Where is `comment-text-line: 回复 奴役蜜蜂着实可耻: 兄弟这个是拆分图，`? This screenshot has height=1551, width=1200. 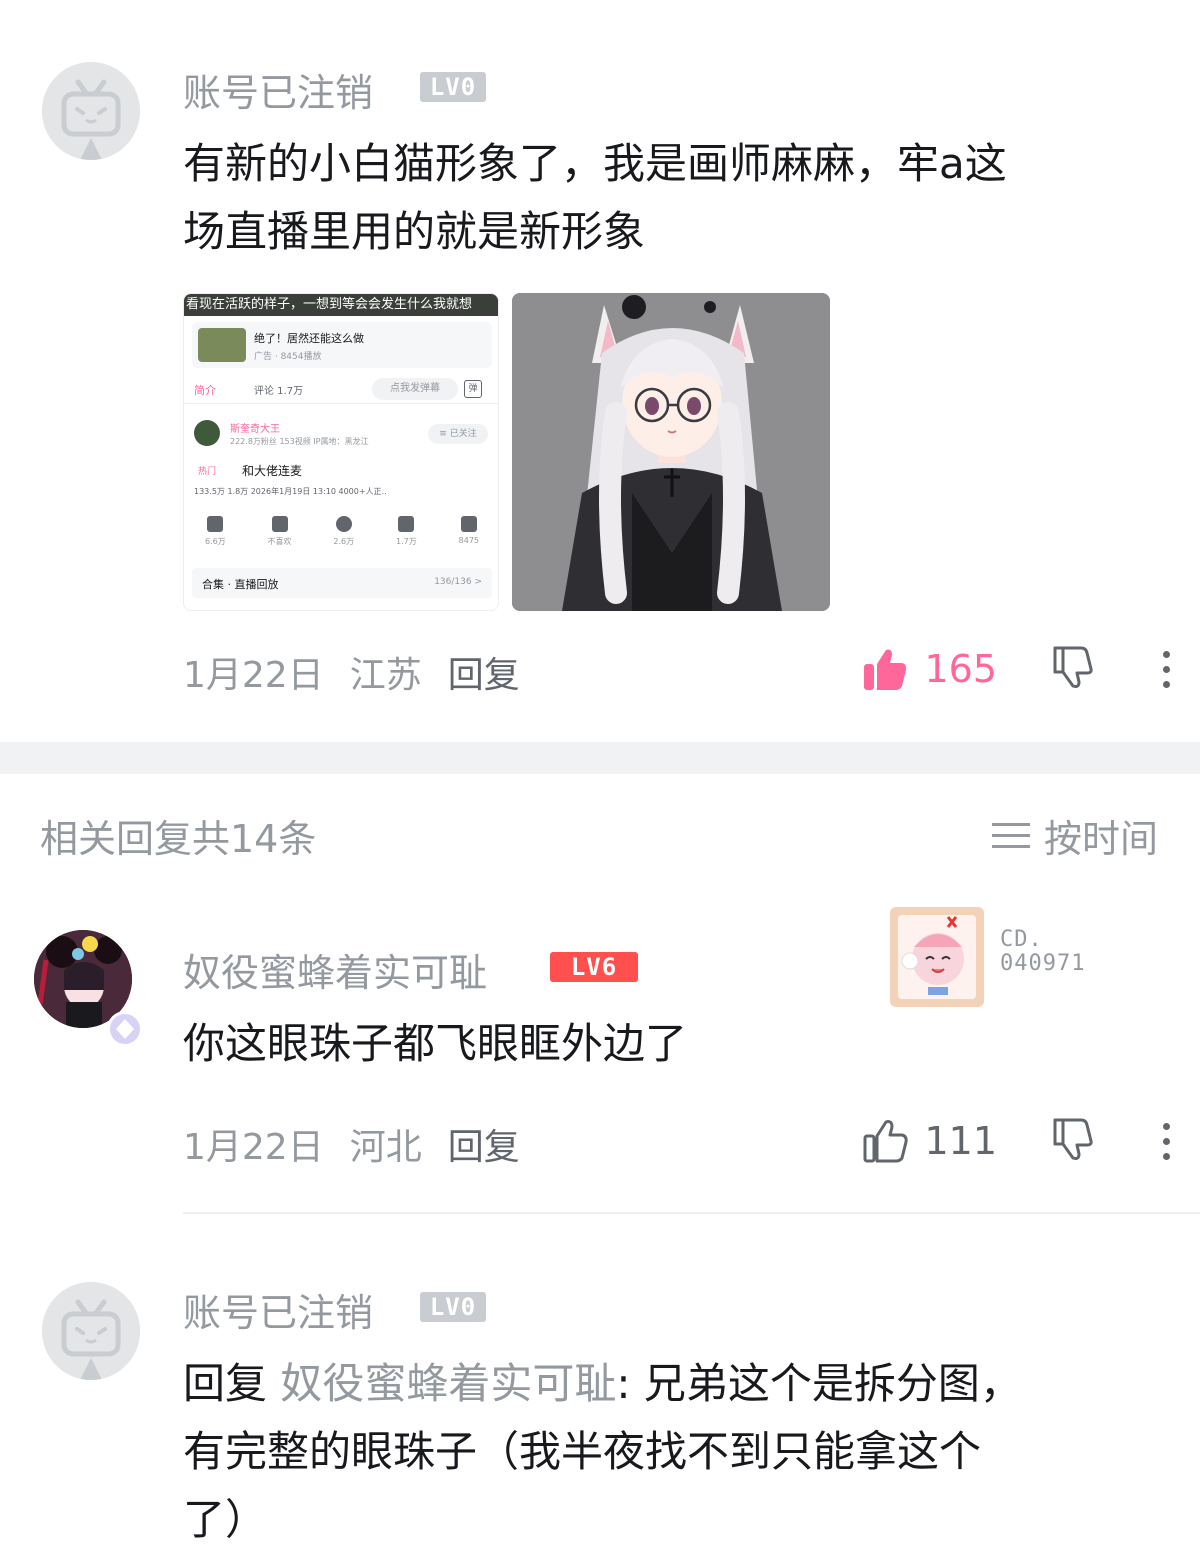 comment-text-line: 回复 奴役蜜蜂着实可耻: 兄弟这个是拆分图， is located at coordinates (673, 1384).